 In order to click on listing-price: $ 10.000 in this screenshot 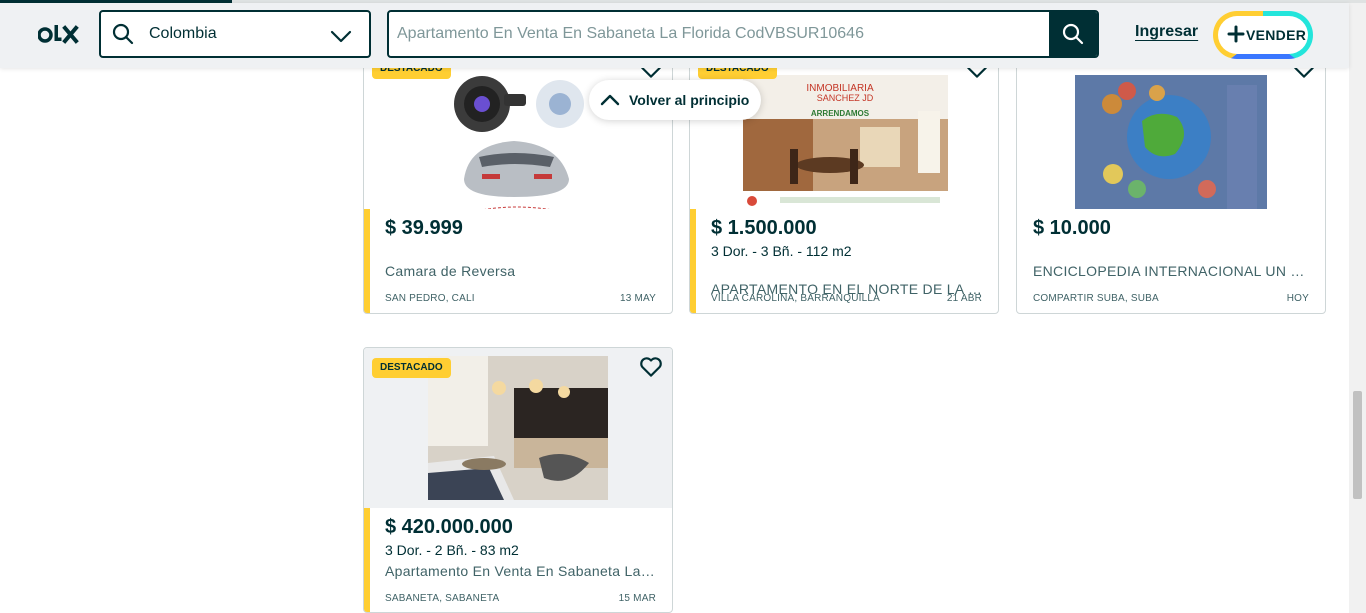, I will do `click(1072, 228)`.